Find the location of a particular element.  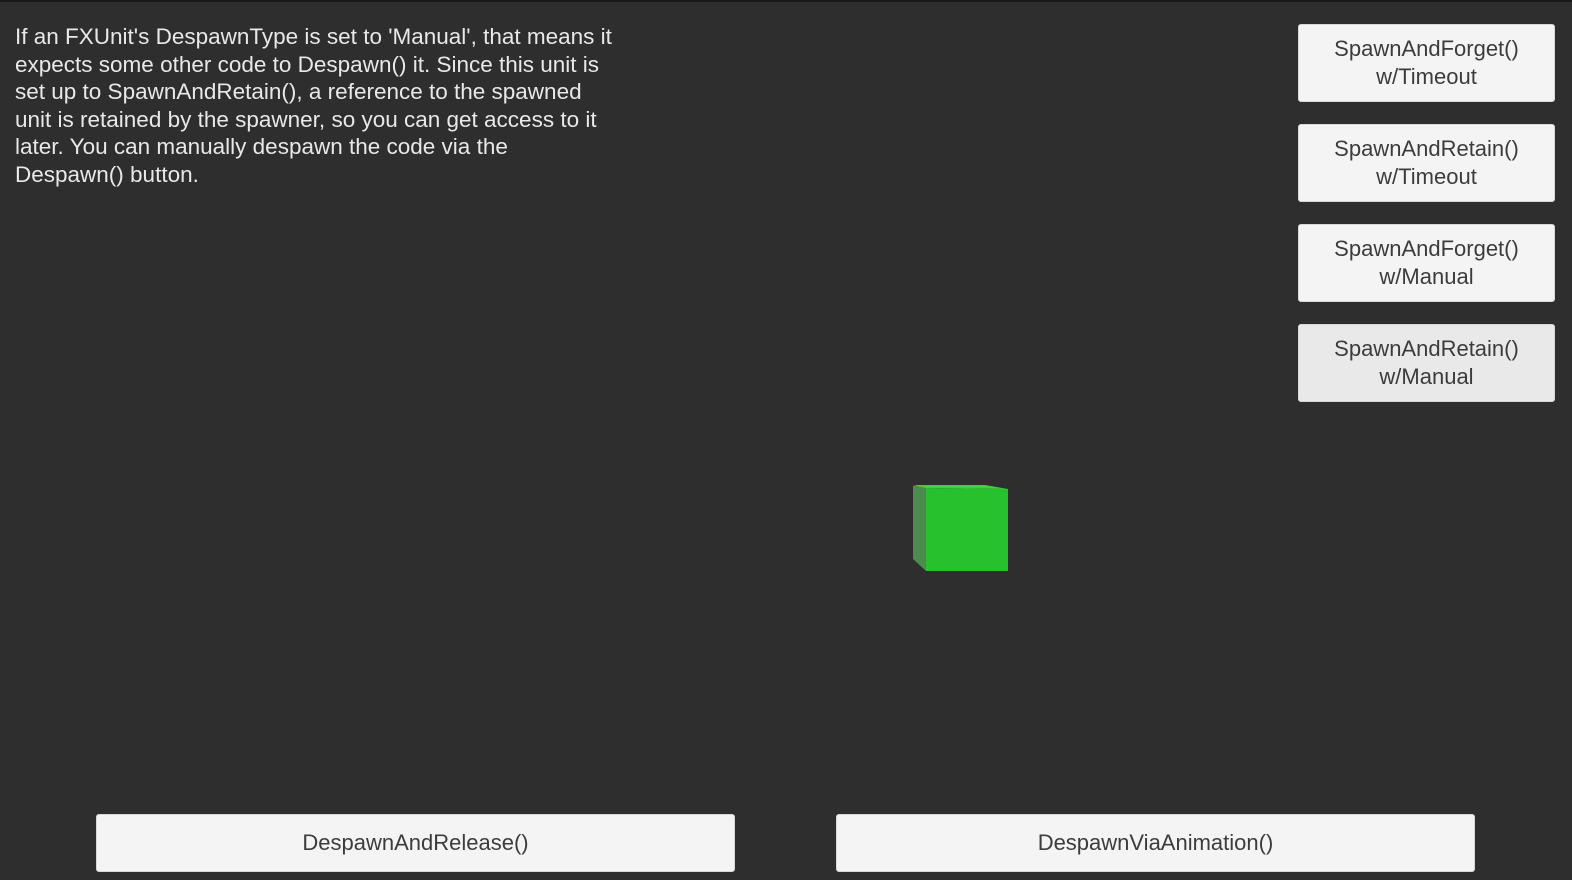

spawn-and-retain-manual-button: SpawnAndRetain() w/Manual is located at coordinates (1426, 363).